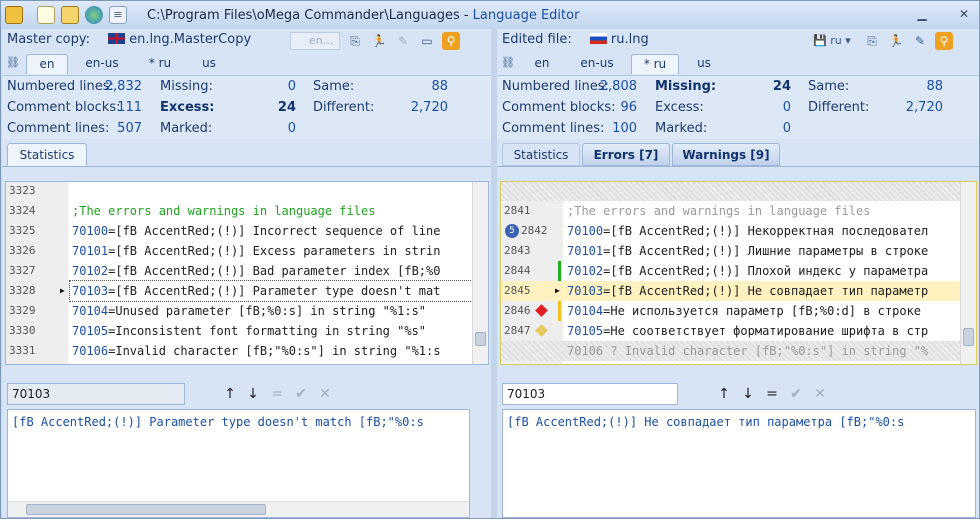 This screenshot has width=980, height=519. I want to click on same-label: Same:, so click(334, 86).